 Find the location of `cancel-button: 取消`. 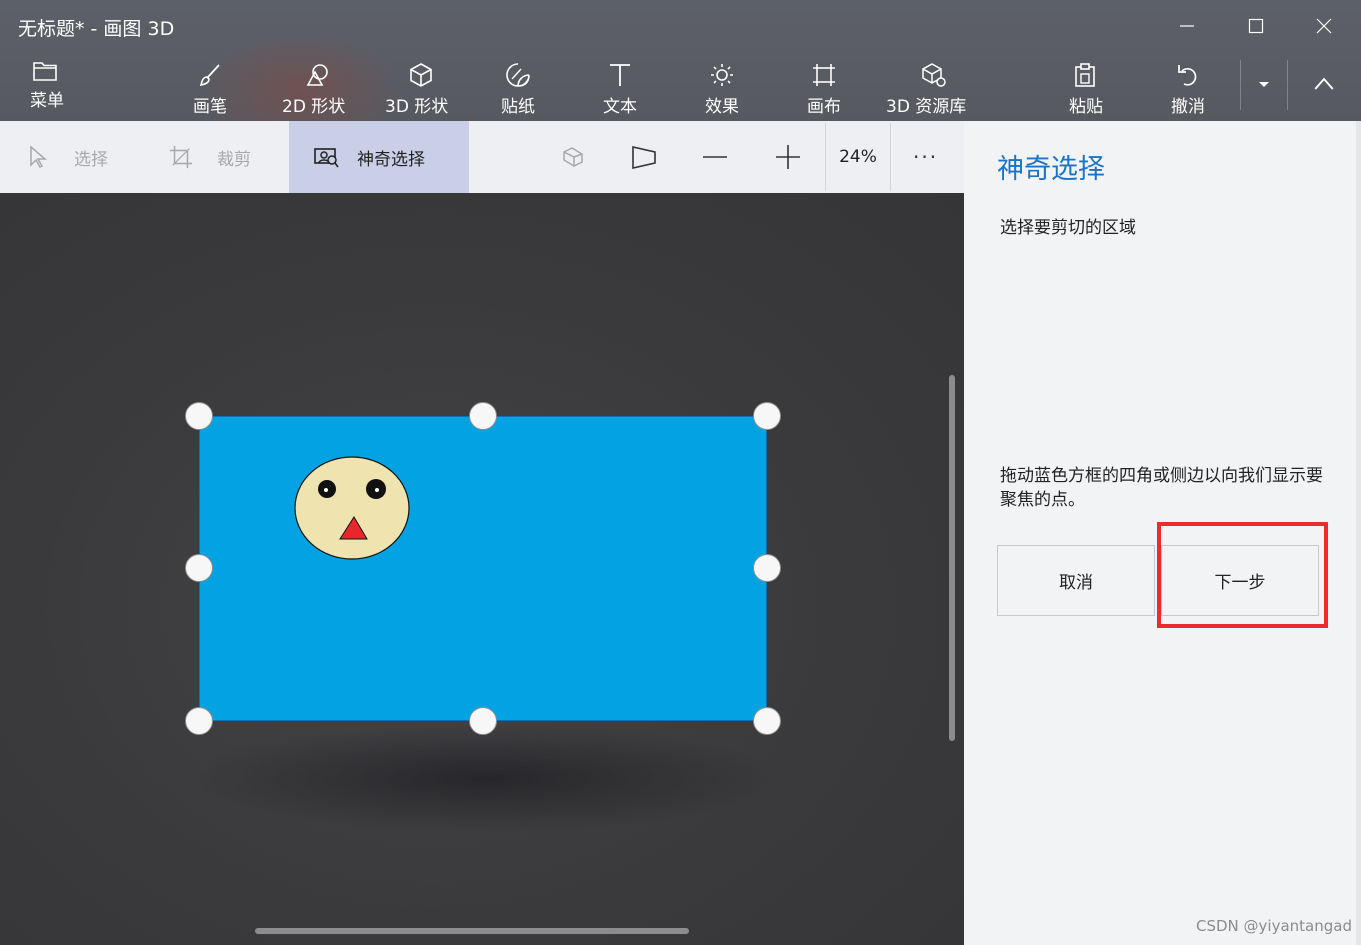

cancel-button: 取消 is located at coordinates (1076, 580).